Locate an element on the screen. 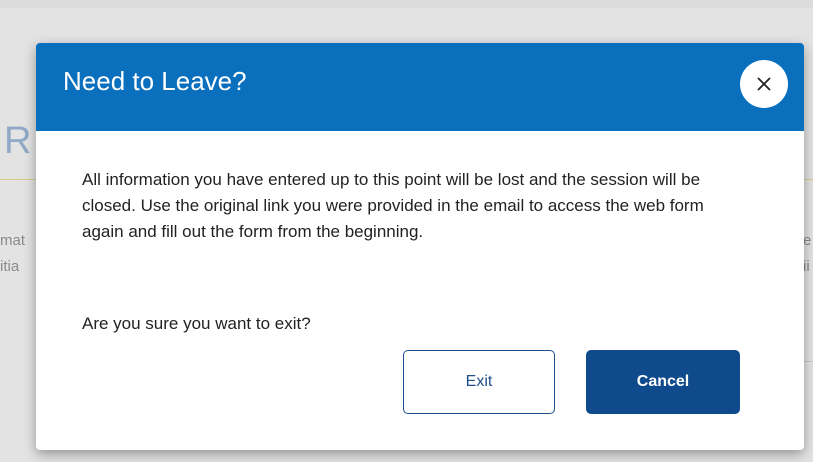 Image resolution: width=813 pixels, height=462 pixels. background-text: itia is located at coordinates (10, 266).